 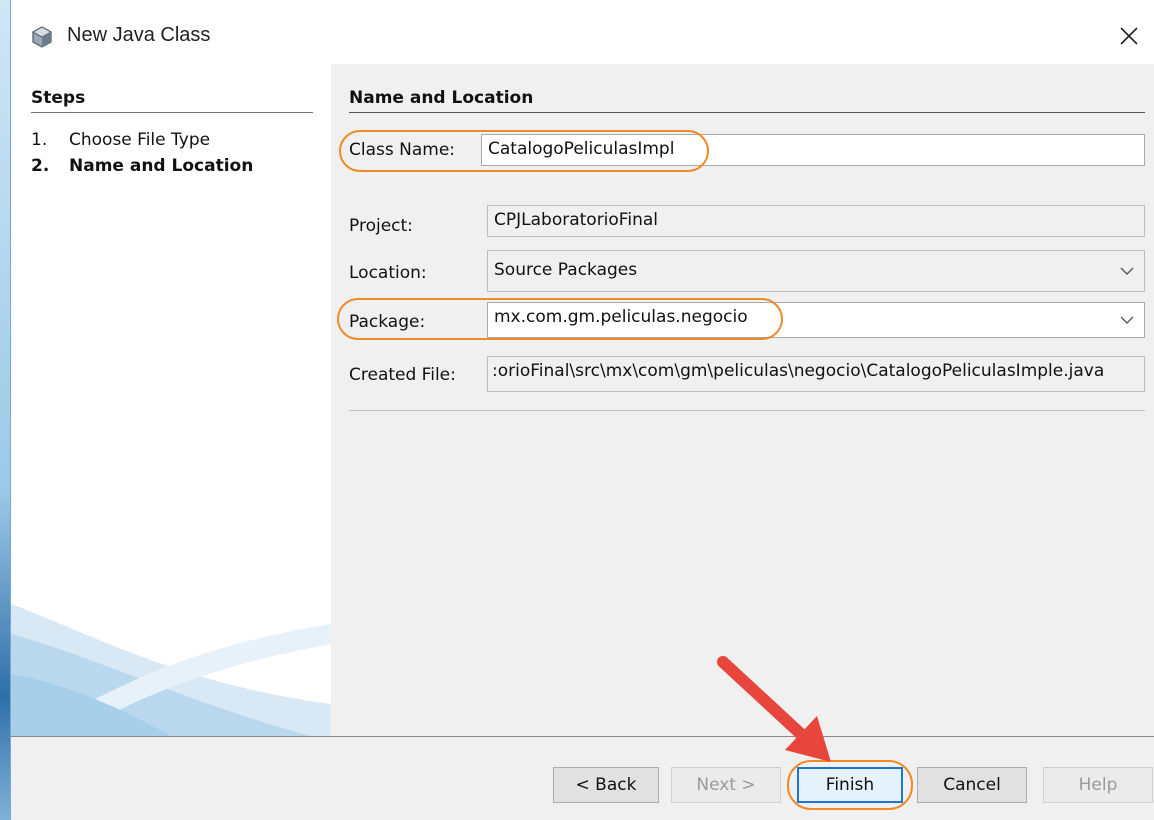 I want to click on location-value: Source Packages, so click(x=566, y=270).